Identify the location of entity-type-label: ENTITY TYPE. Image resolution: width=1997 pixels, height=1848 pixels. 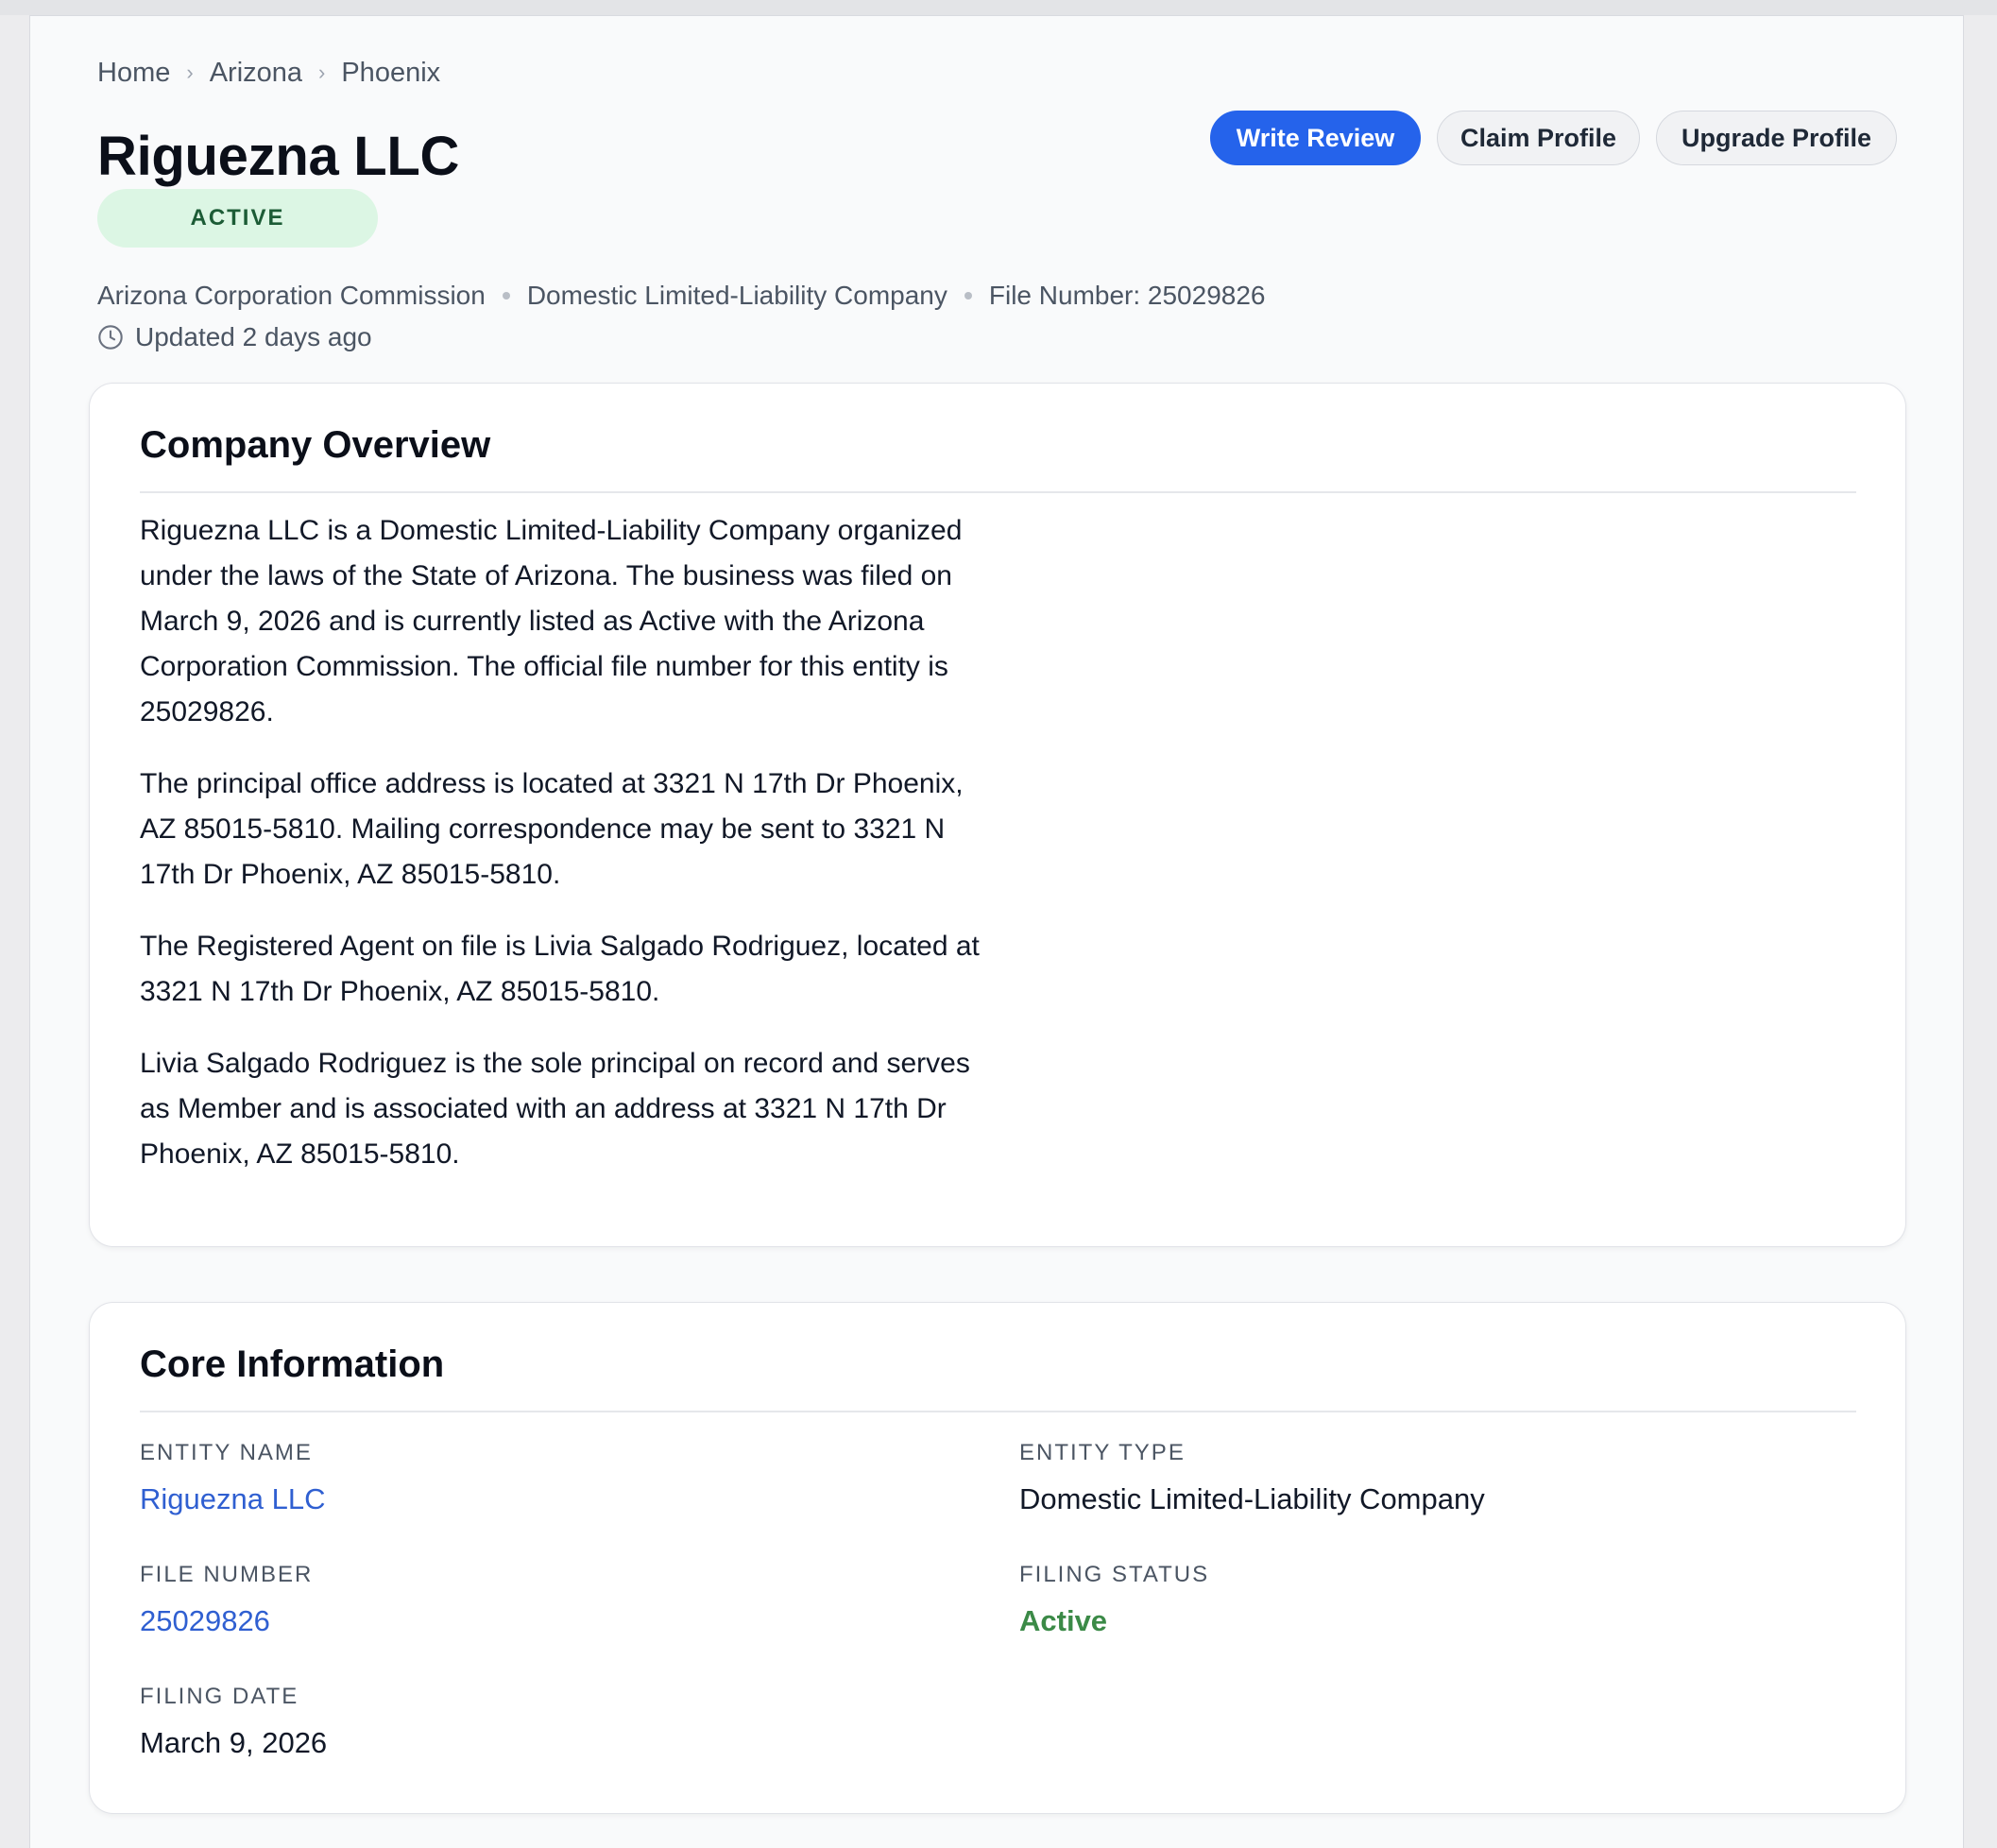
(1102, 1452).